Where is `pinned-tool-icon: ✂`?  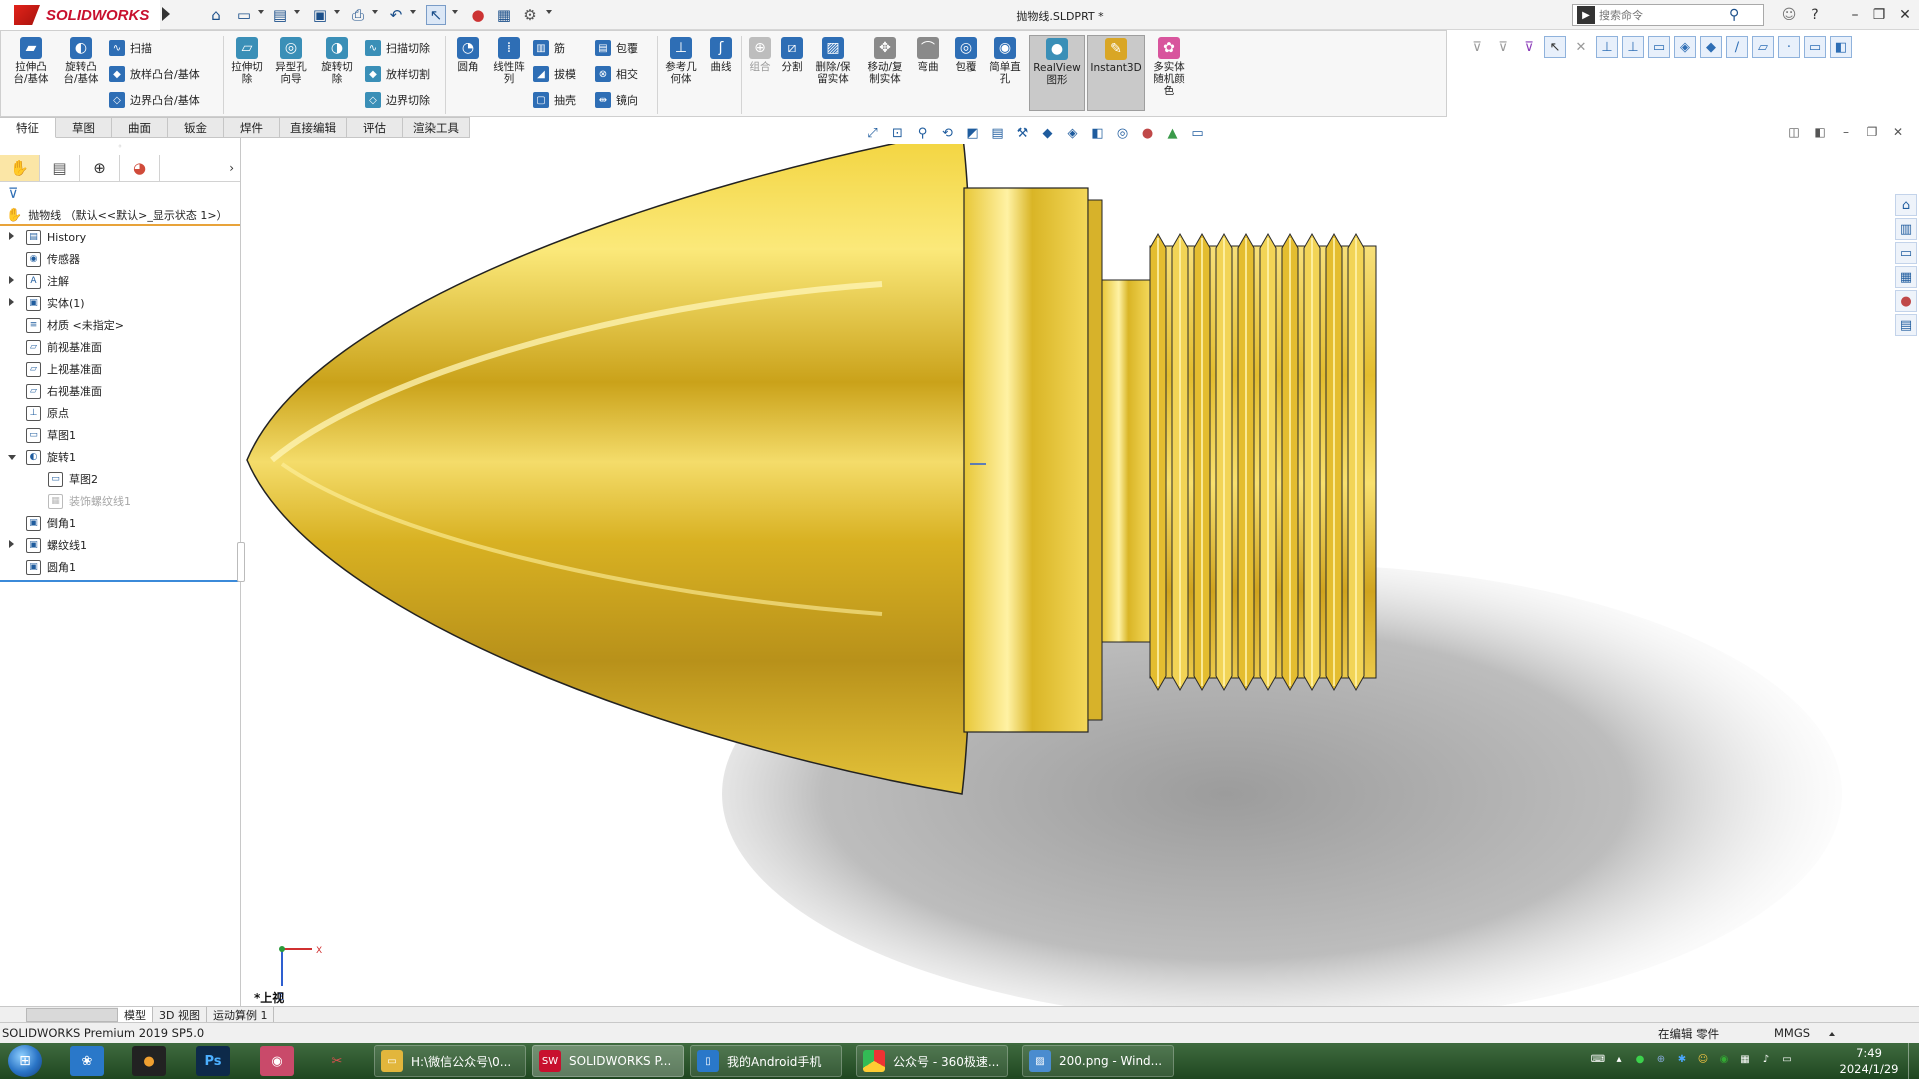 pinned-tool-icon: ✂ is located at coordinates (337, 1061).